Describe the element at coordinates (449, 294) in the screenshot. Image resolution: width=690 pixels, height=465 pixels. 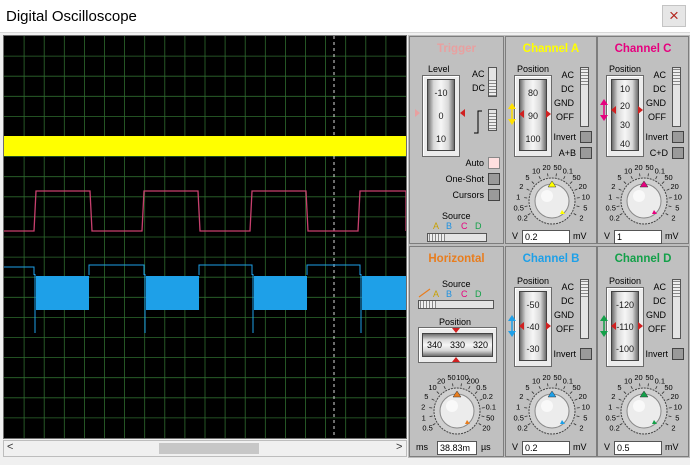
I see `horizontal-source-b: B` at that location.